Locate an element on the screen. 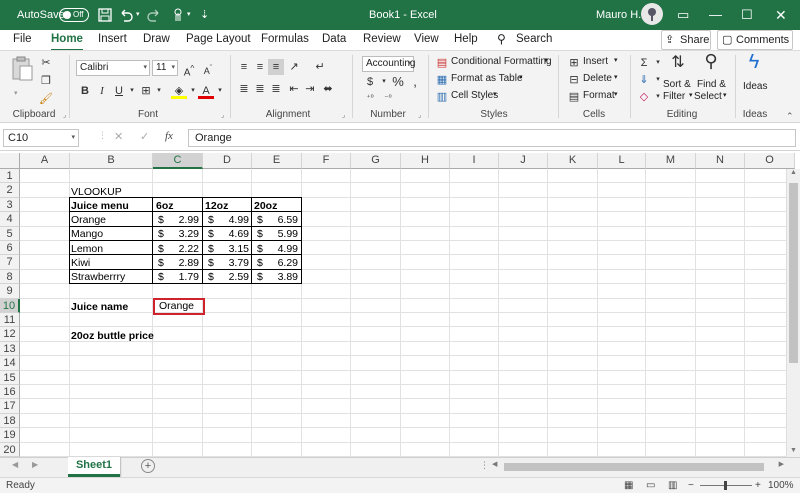 Image resolution: width=800 pixels, height=493 pixels. zoom-level: 100% is located at coordinates (781, 485).